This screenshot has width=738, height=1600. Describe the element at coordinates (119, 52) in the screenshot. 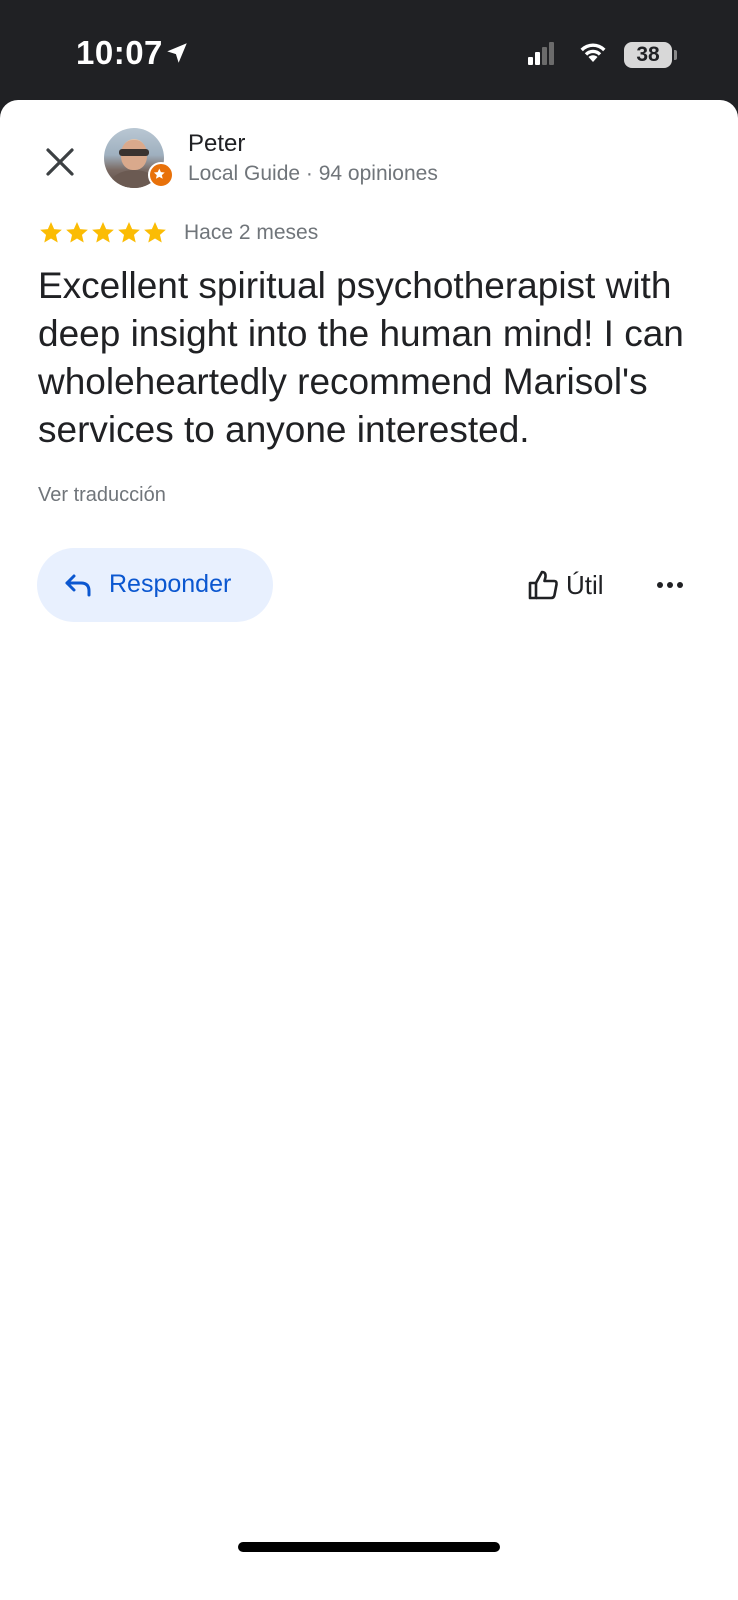

I see `status-time: 10:07` at that location.